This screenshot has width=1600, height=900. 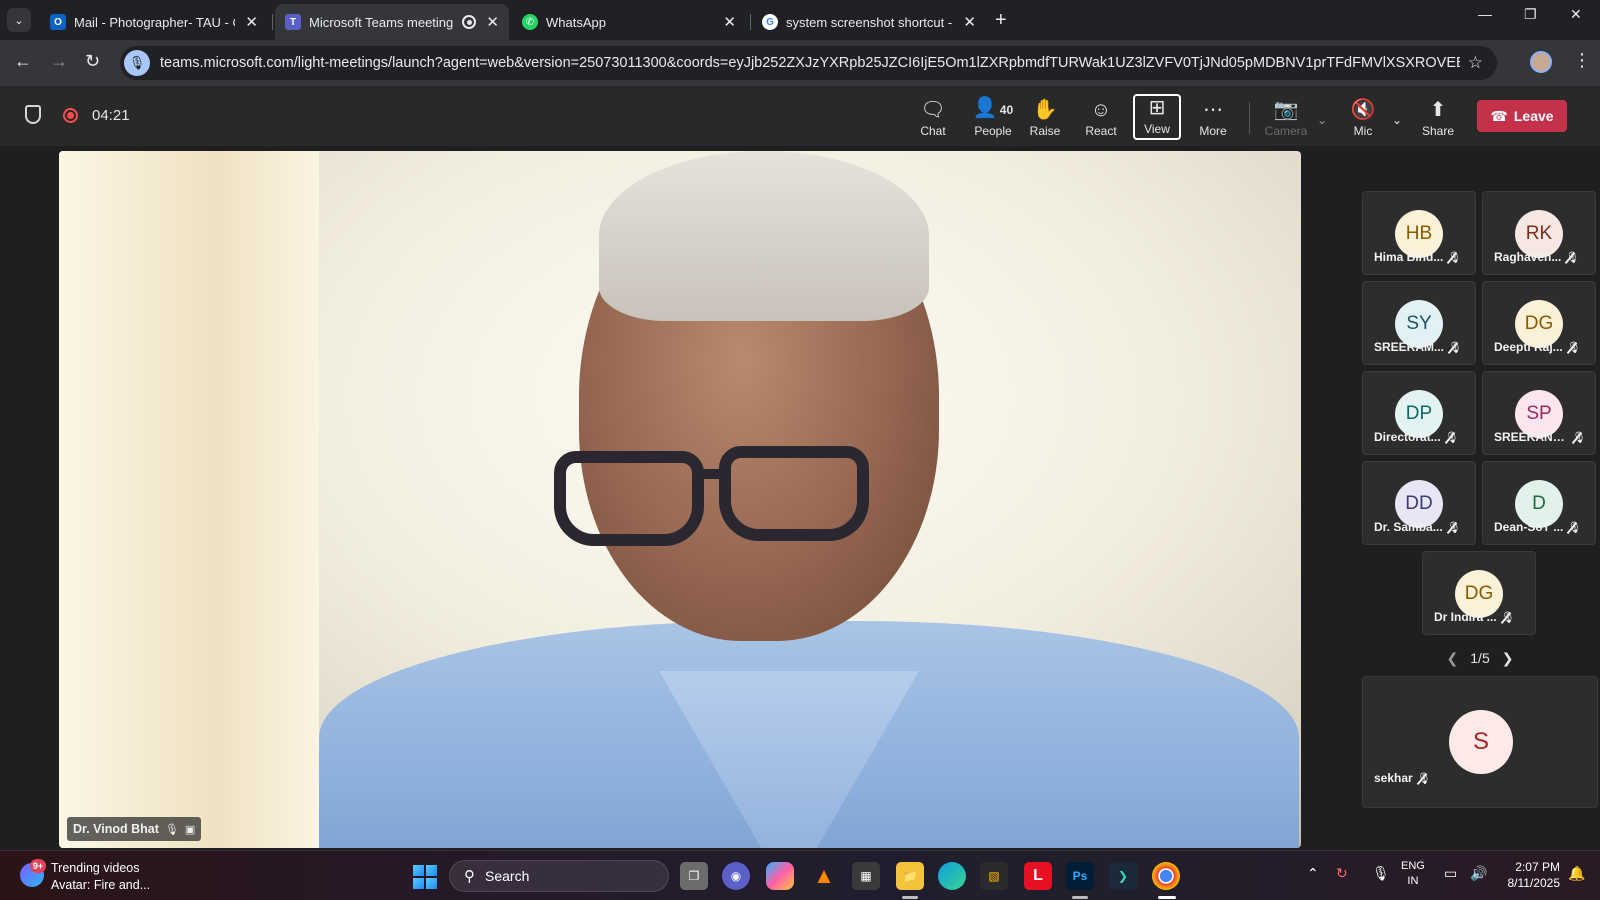 I want to click on toolbar-divider, so click(x=1249, y=118).